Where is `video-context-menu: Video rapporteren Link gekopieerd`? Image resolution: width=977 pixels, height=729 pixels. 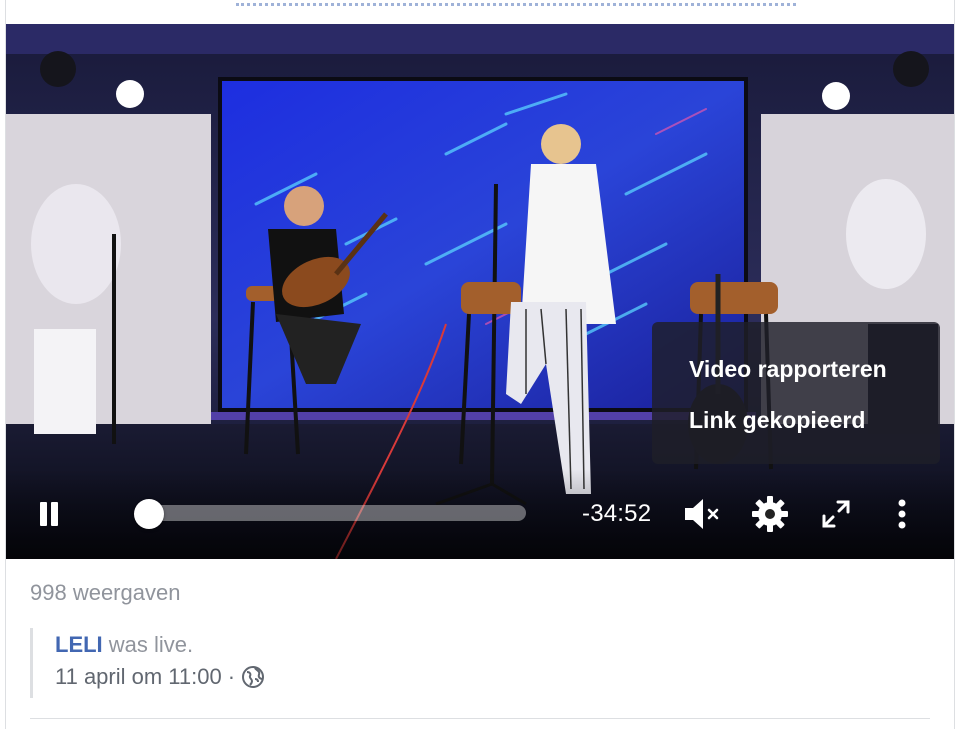
video-context-menu: Video rapporteren Link gekopieerd is located at coordinates (796, 393).